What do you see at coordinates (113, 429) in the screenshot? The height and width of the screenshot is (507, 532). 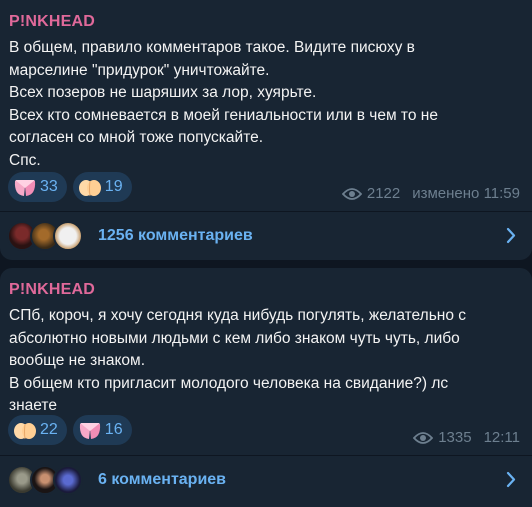 I see `reaction-count: 16` at bounding box center [113, 429].